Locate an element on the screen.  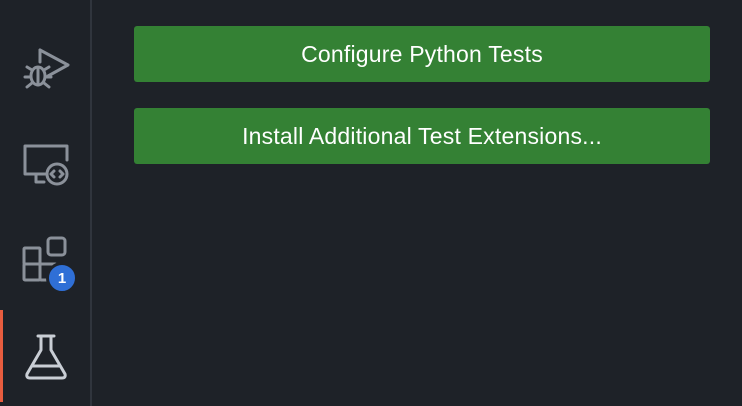
configure-python-tests-button: Configure Python Tests is located at coordinates (422, 54).